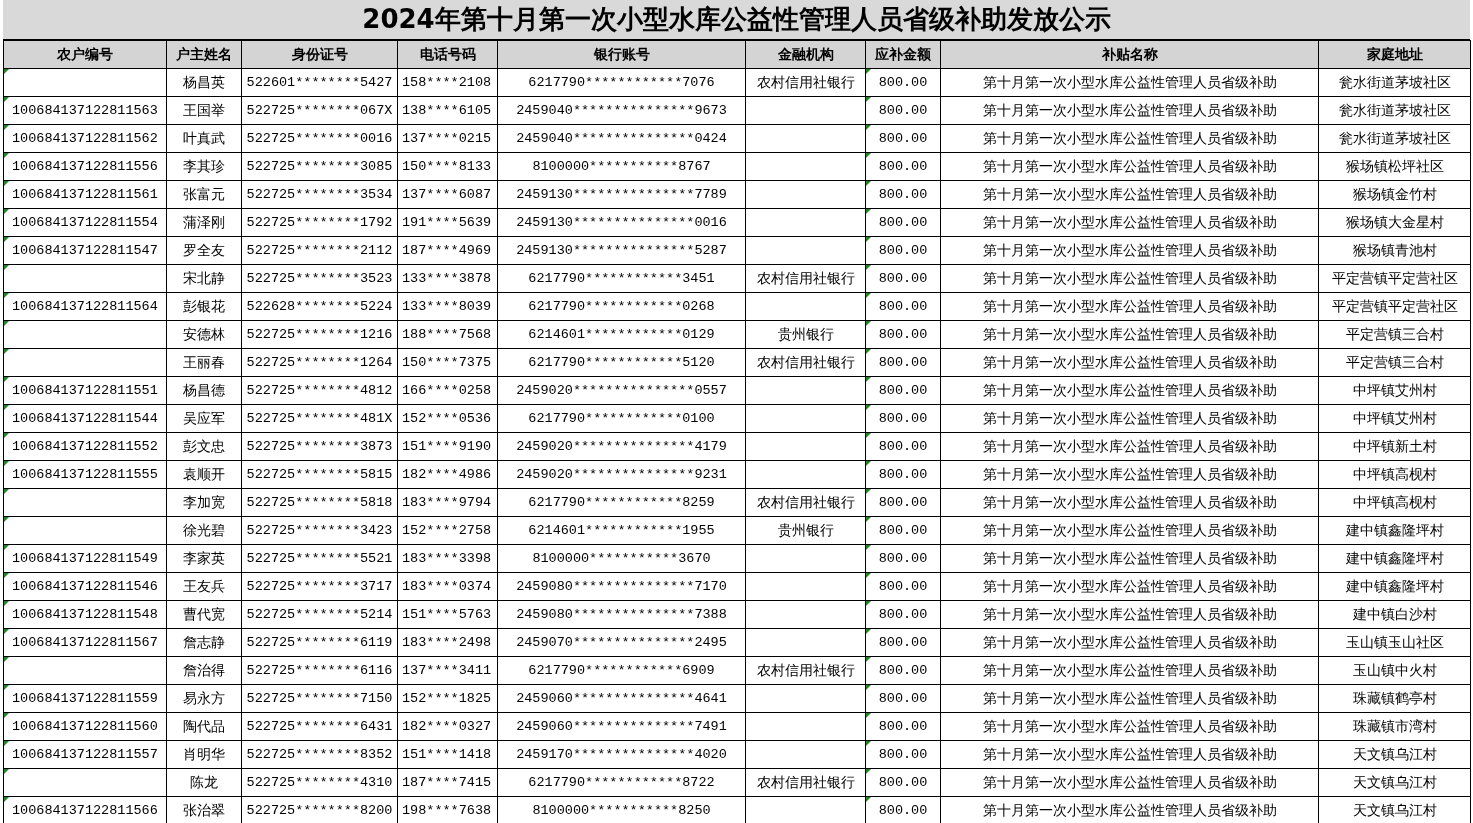  Describe the element at coordinates (621, 82) in the screenshot. I see `cell-text: 6217790************7076` at that location.